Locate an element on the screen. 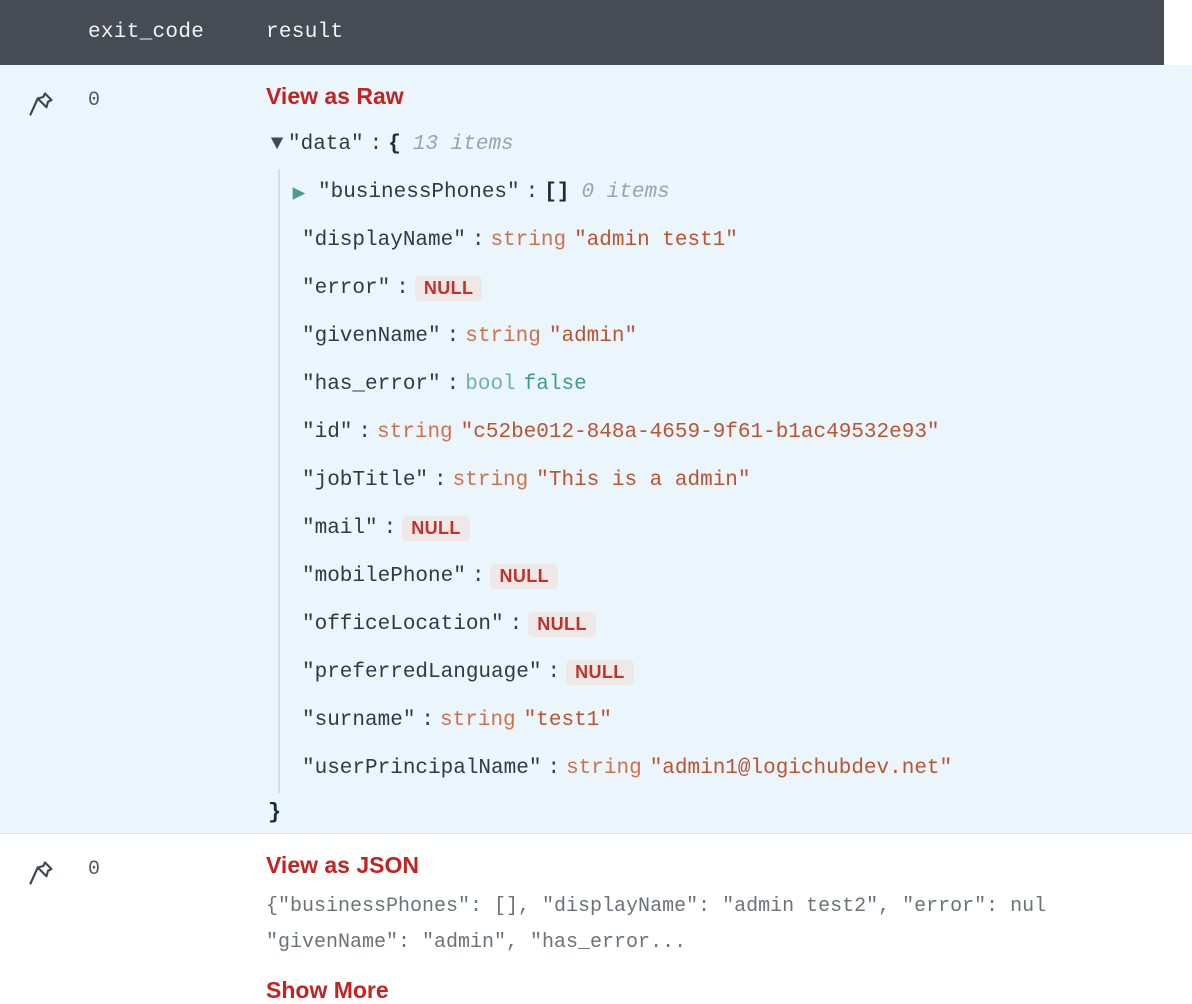 This screenshot has height=1004, width=1192. json-node-businessPhones: ▶ "businessPhones" : [] 0 items is located at coordinates (740, 193).